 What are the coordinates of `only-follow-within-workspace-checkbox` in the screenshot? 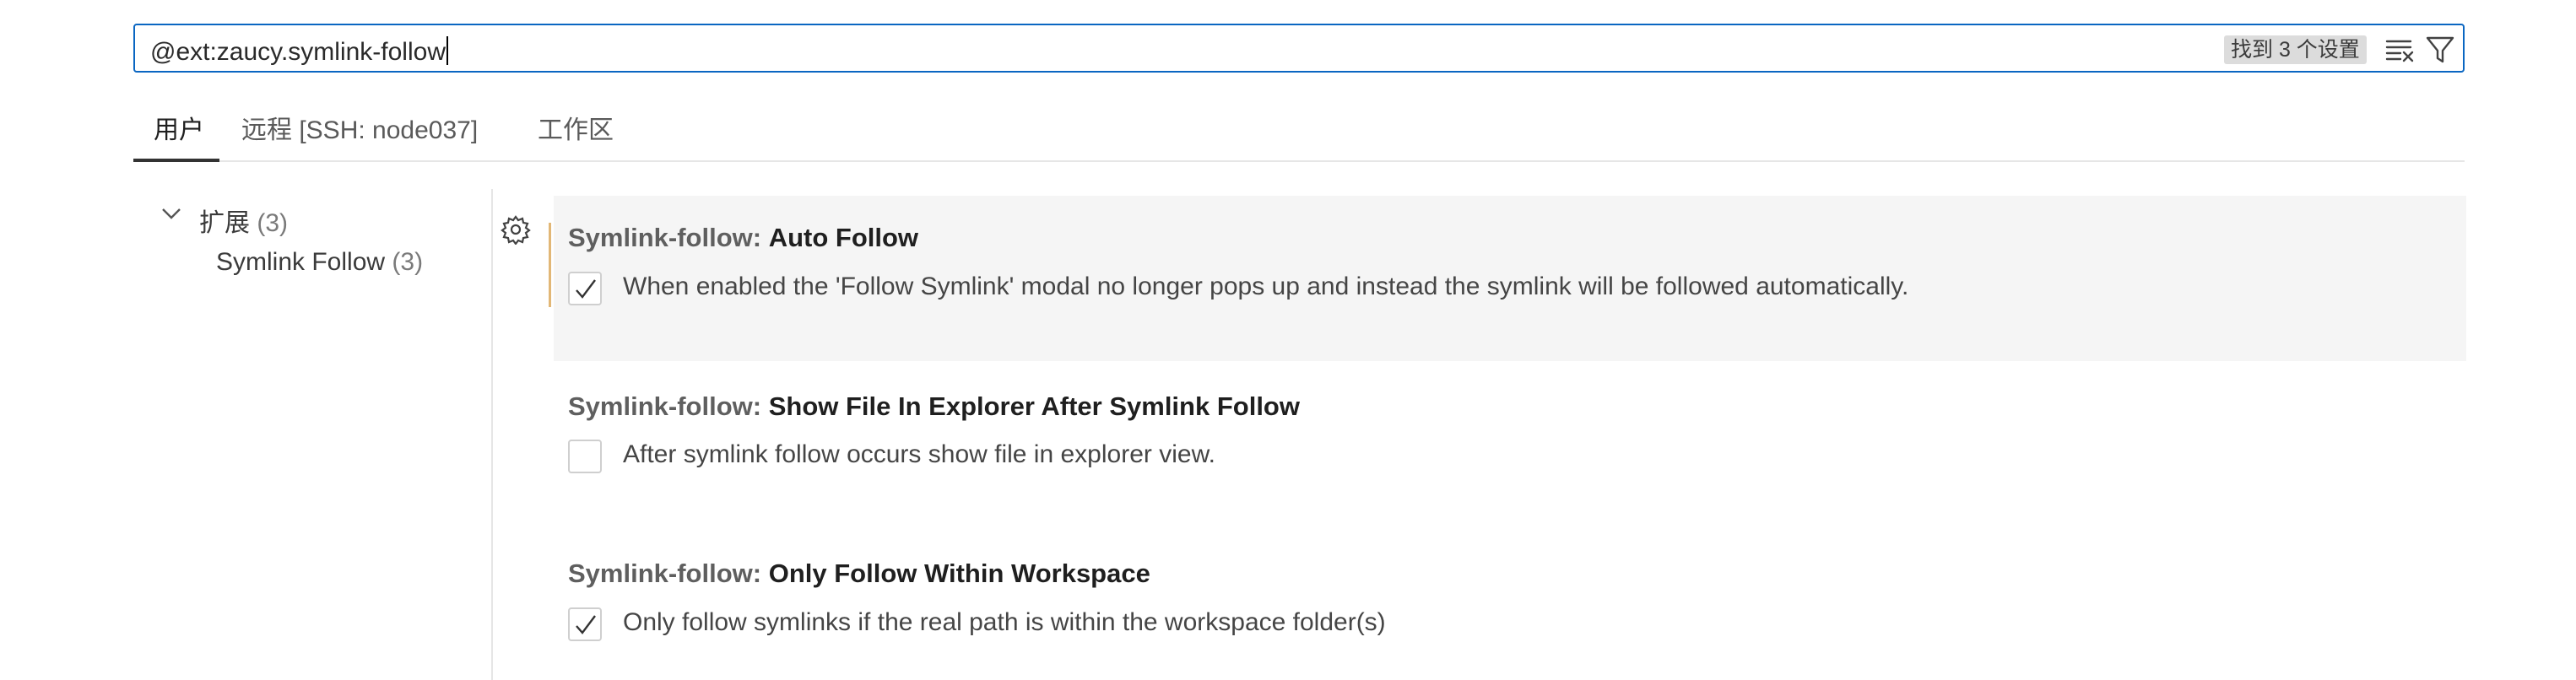 It's located at (585, 624).